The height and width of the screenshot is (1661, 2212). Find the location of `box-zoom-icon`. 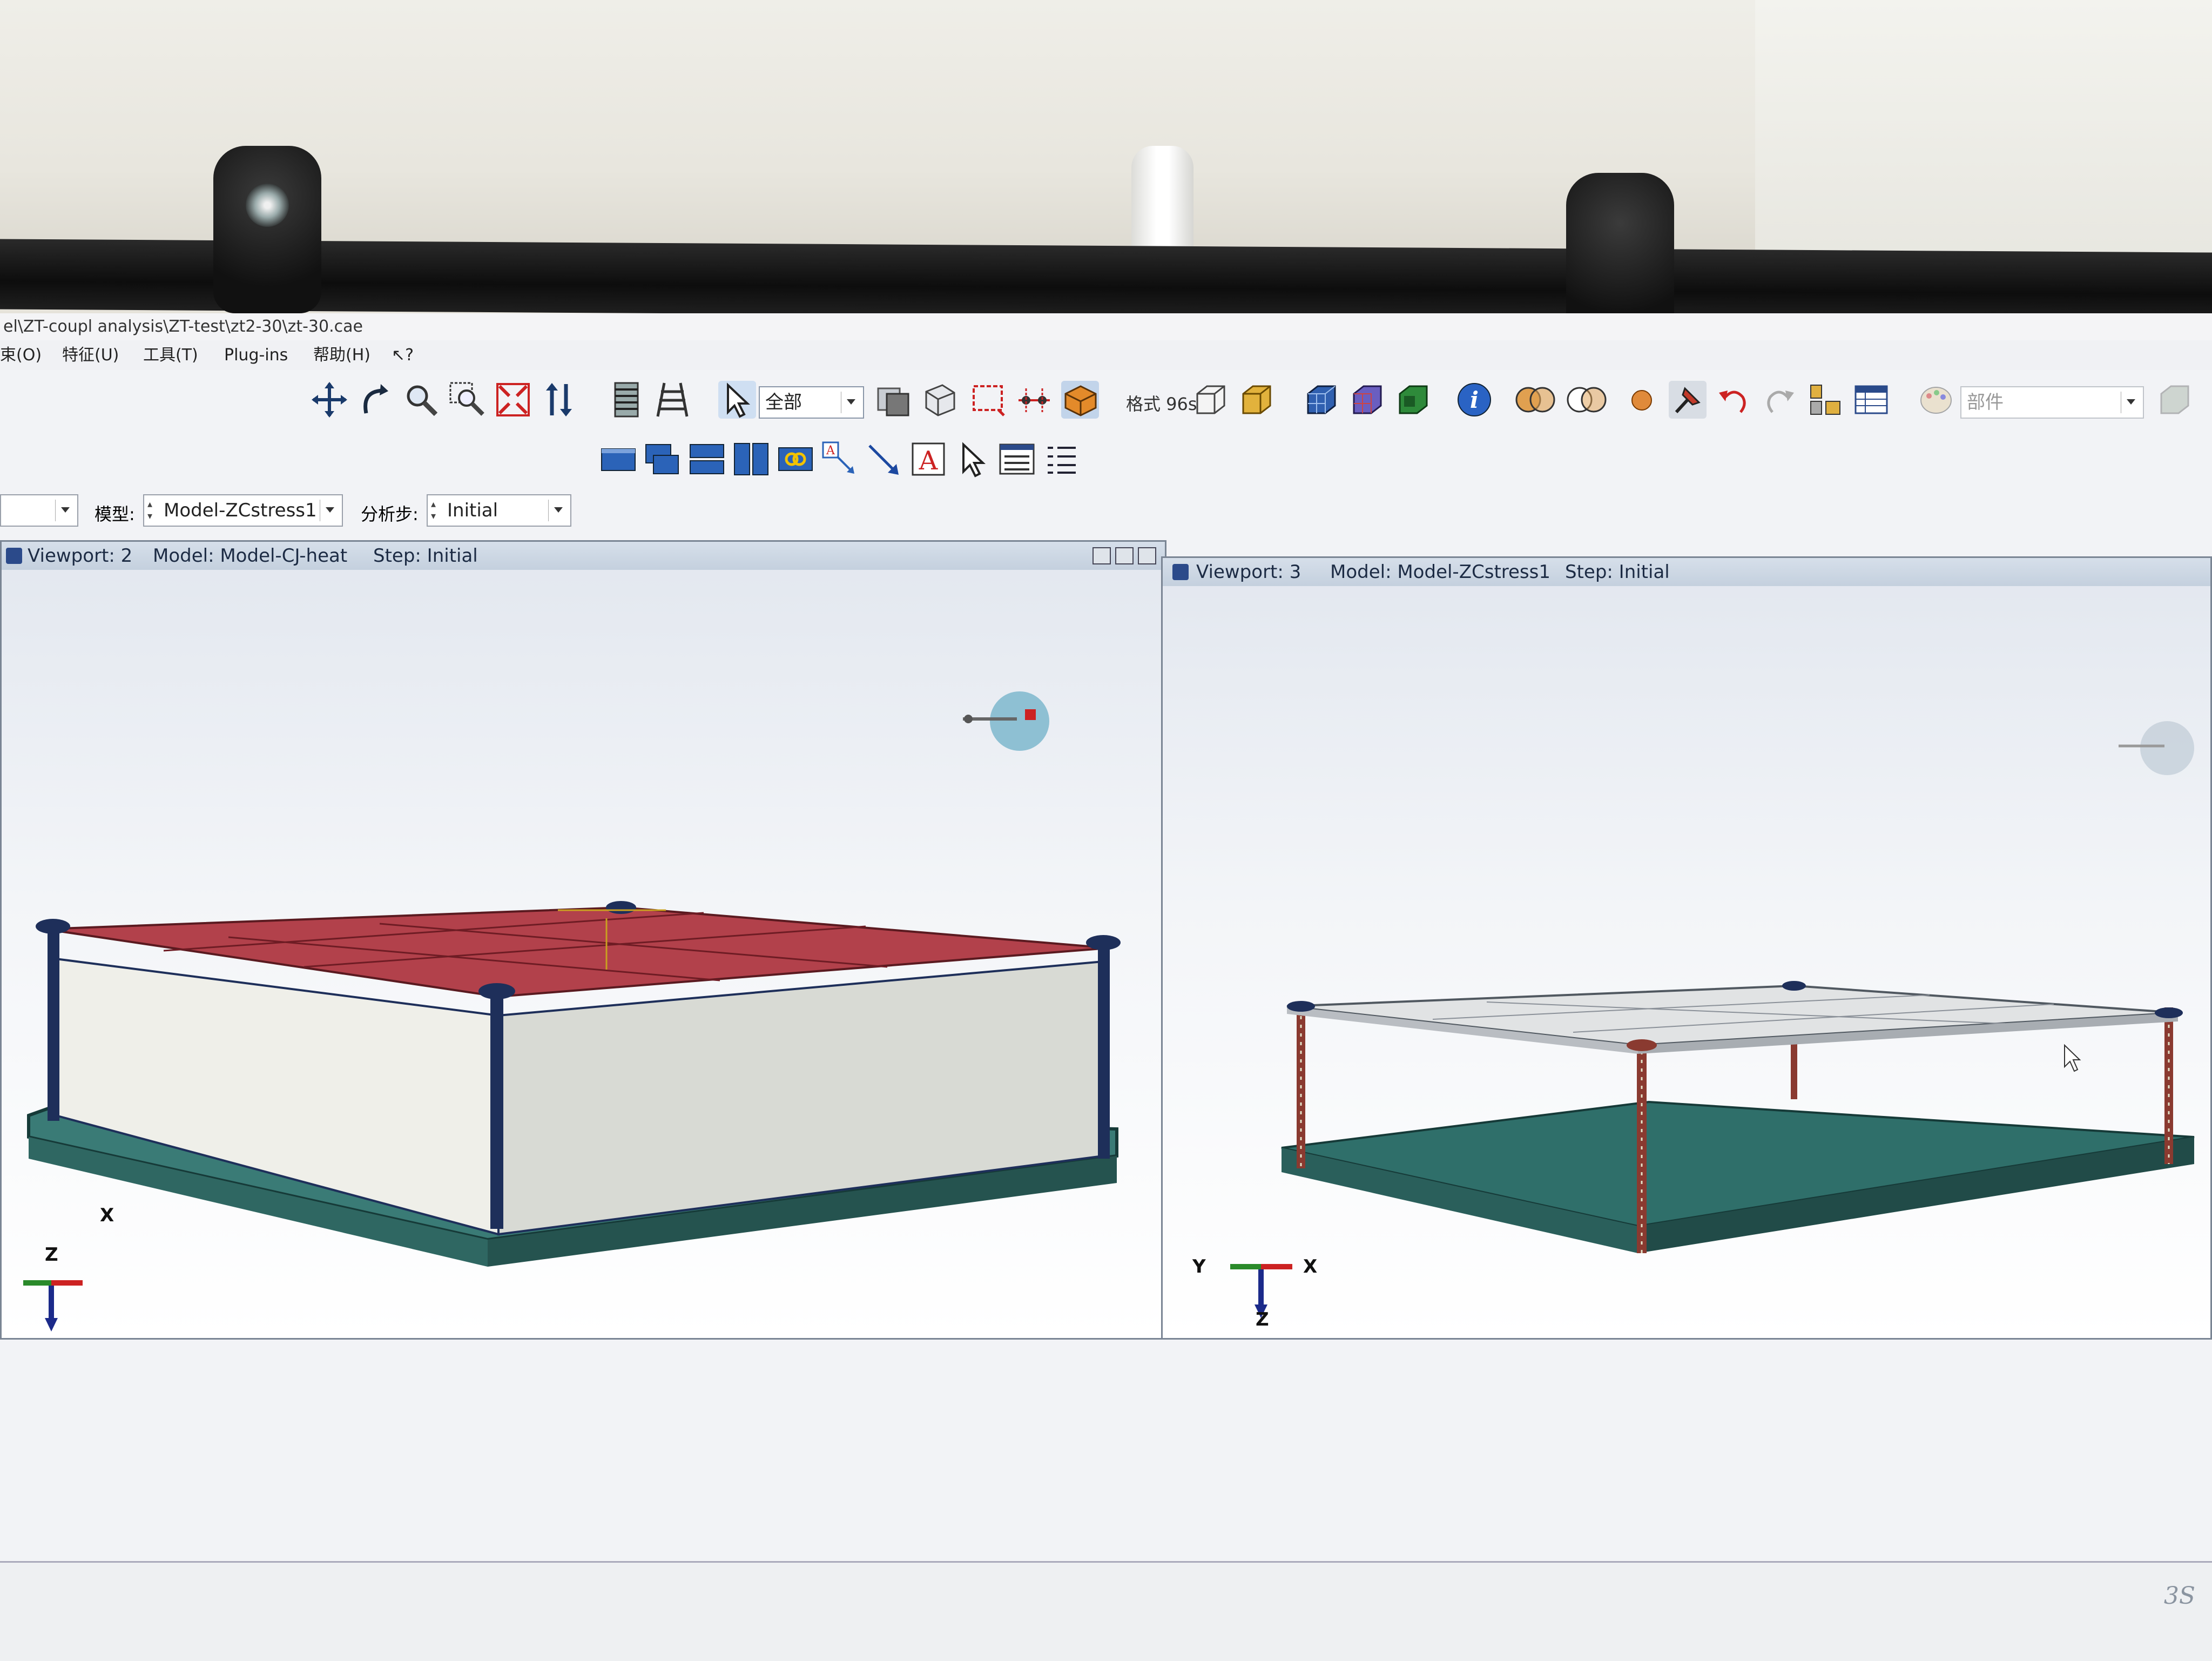

box-zoom-icon is located at coordinates (467, 400).